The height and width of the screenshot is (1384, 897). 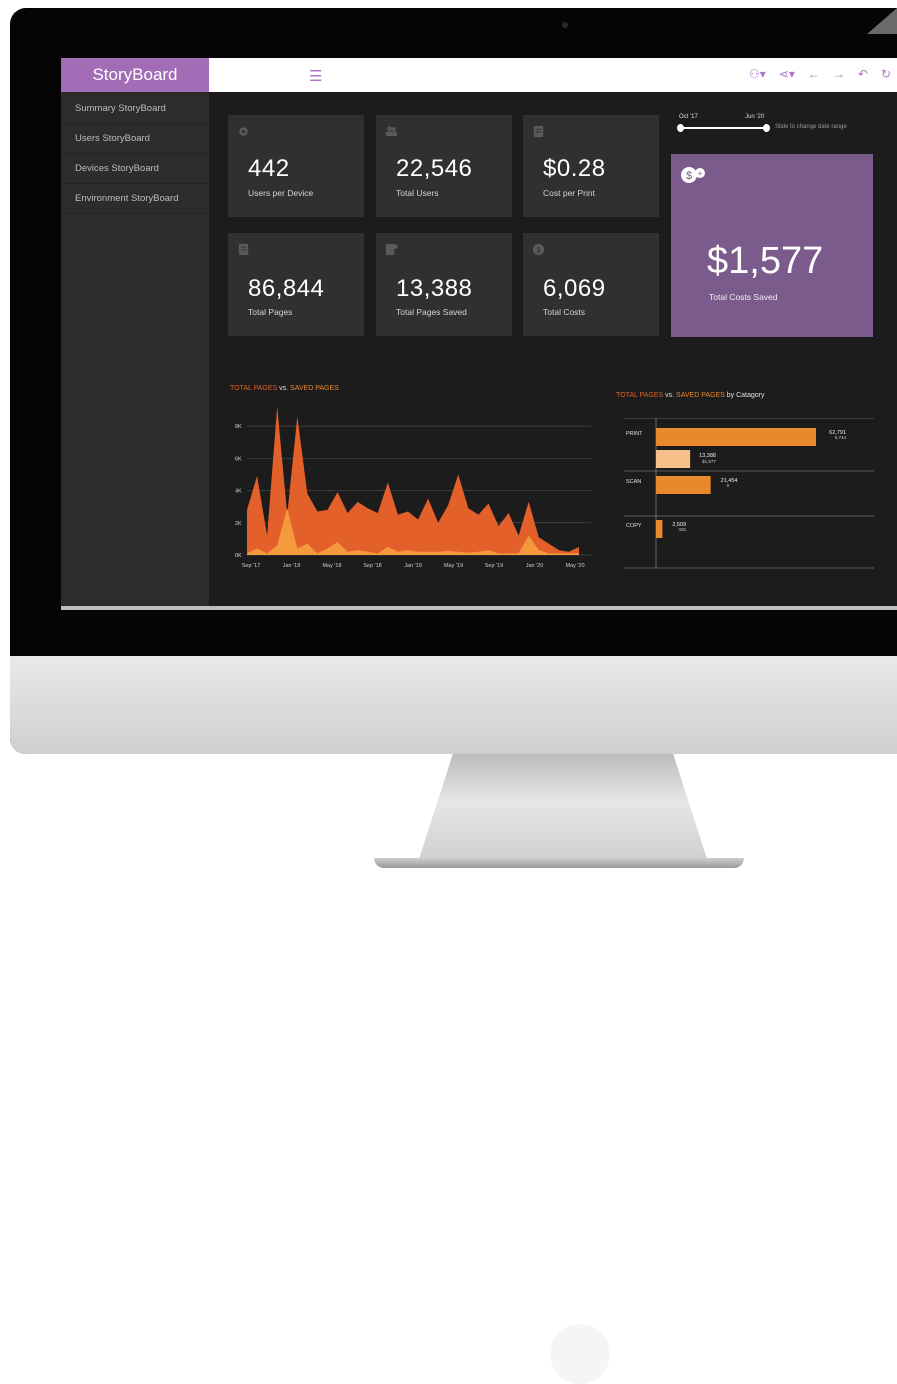 What do you see at coordinates (811, 127) in the screenshot?
I see `range-hint: Slide to change date range` at bounding box center [811, 127].